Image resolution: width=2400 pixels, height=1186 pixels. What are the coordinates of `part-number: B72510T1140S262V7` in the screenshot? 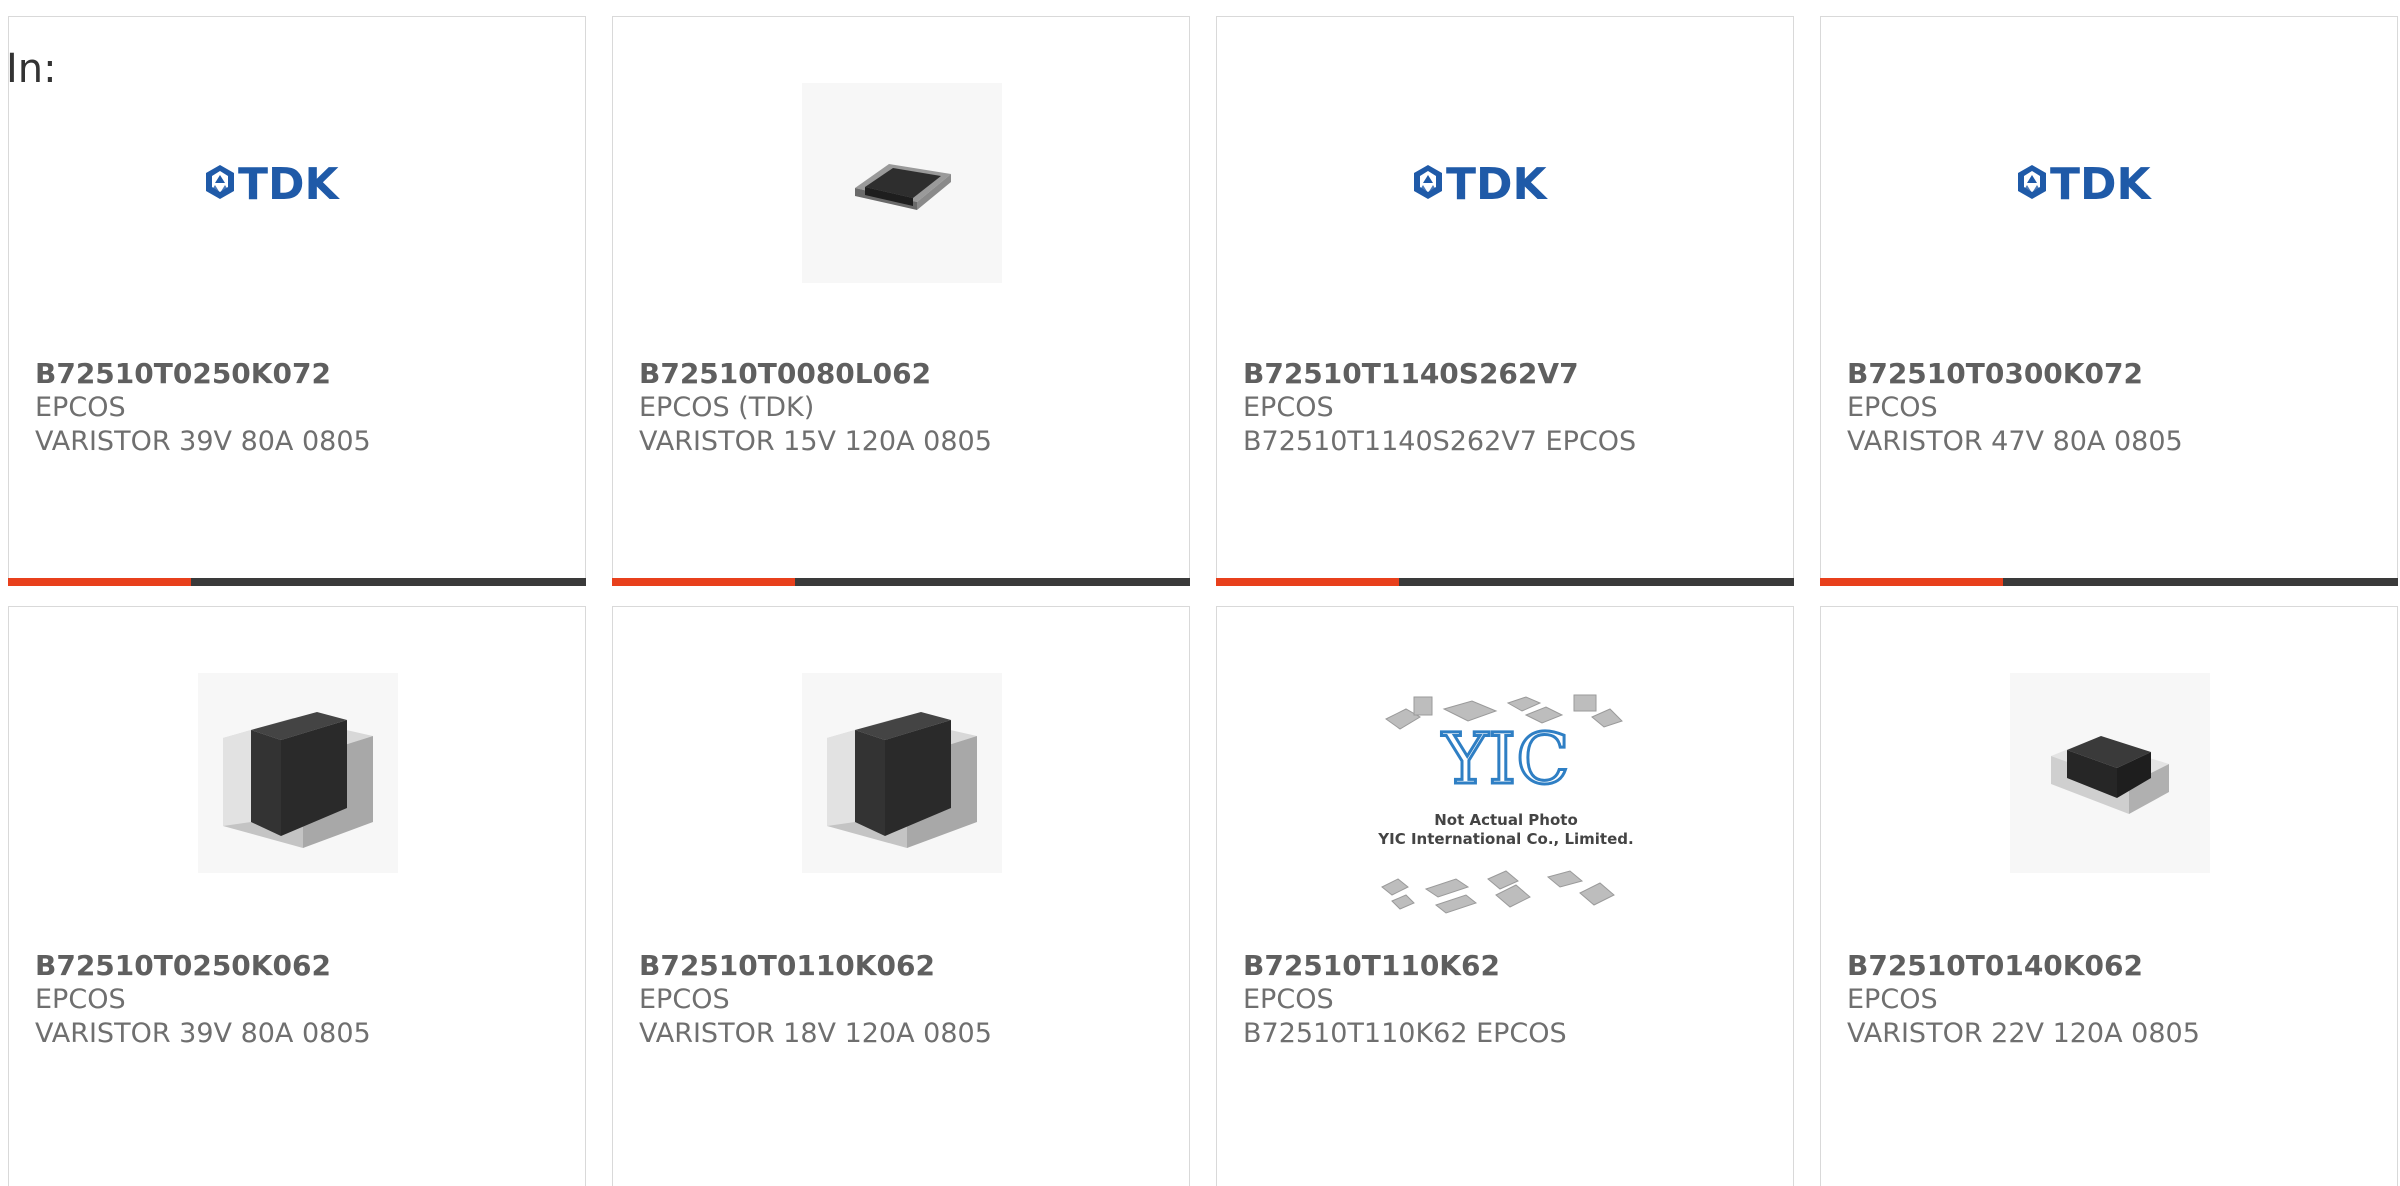 It's located at (1513, 374).